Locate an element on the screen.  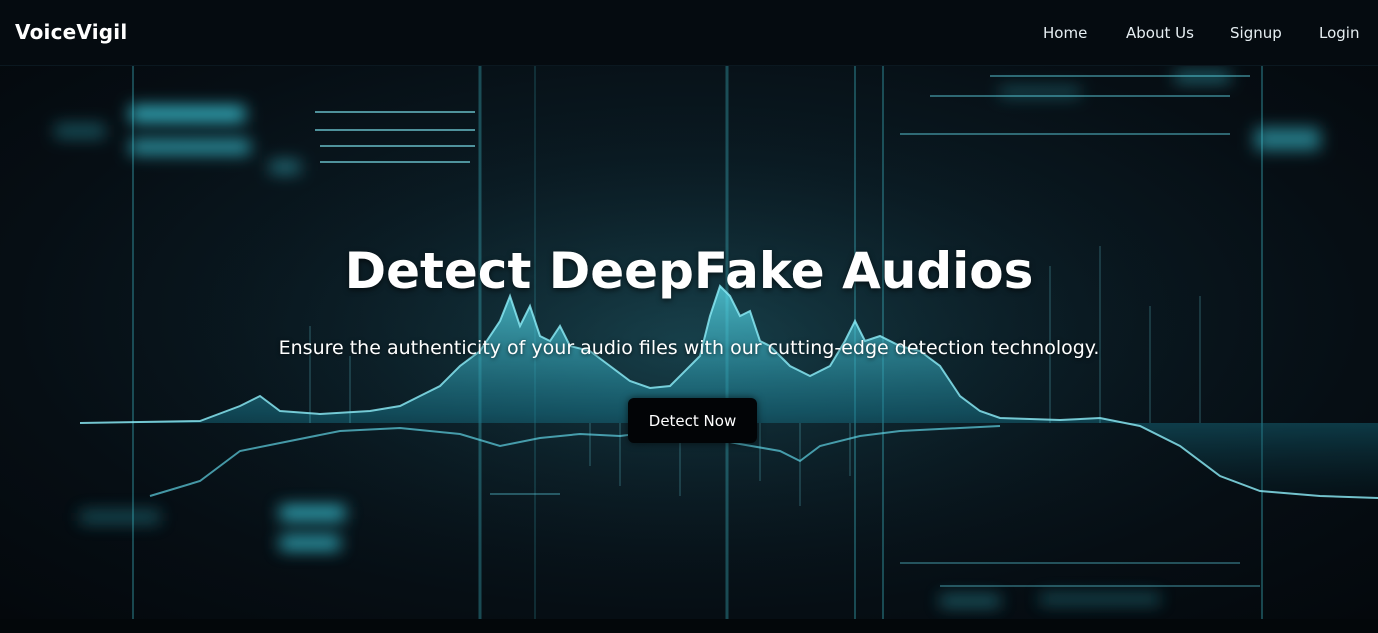
hero-title: Detect DeepFake Audios is located at coordinates (689, 271).